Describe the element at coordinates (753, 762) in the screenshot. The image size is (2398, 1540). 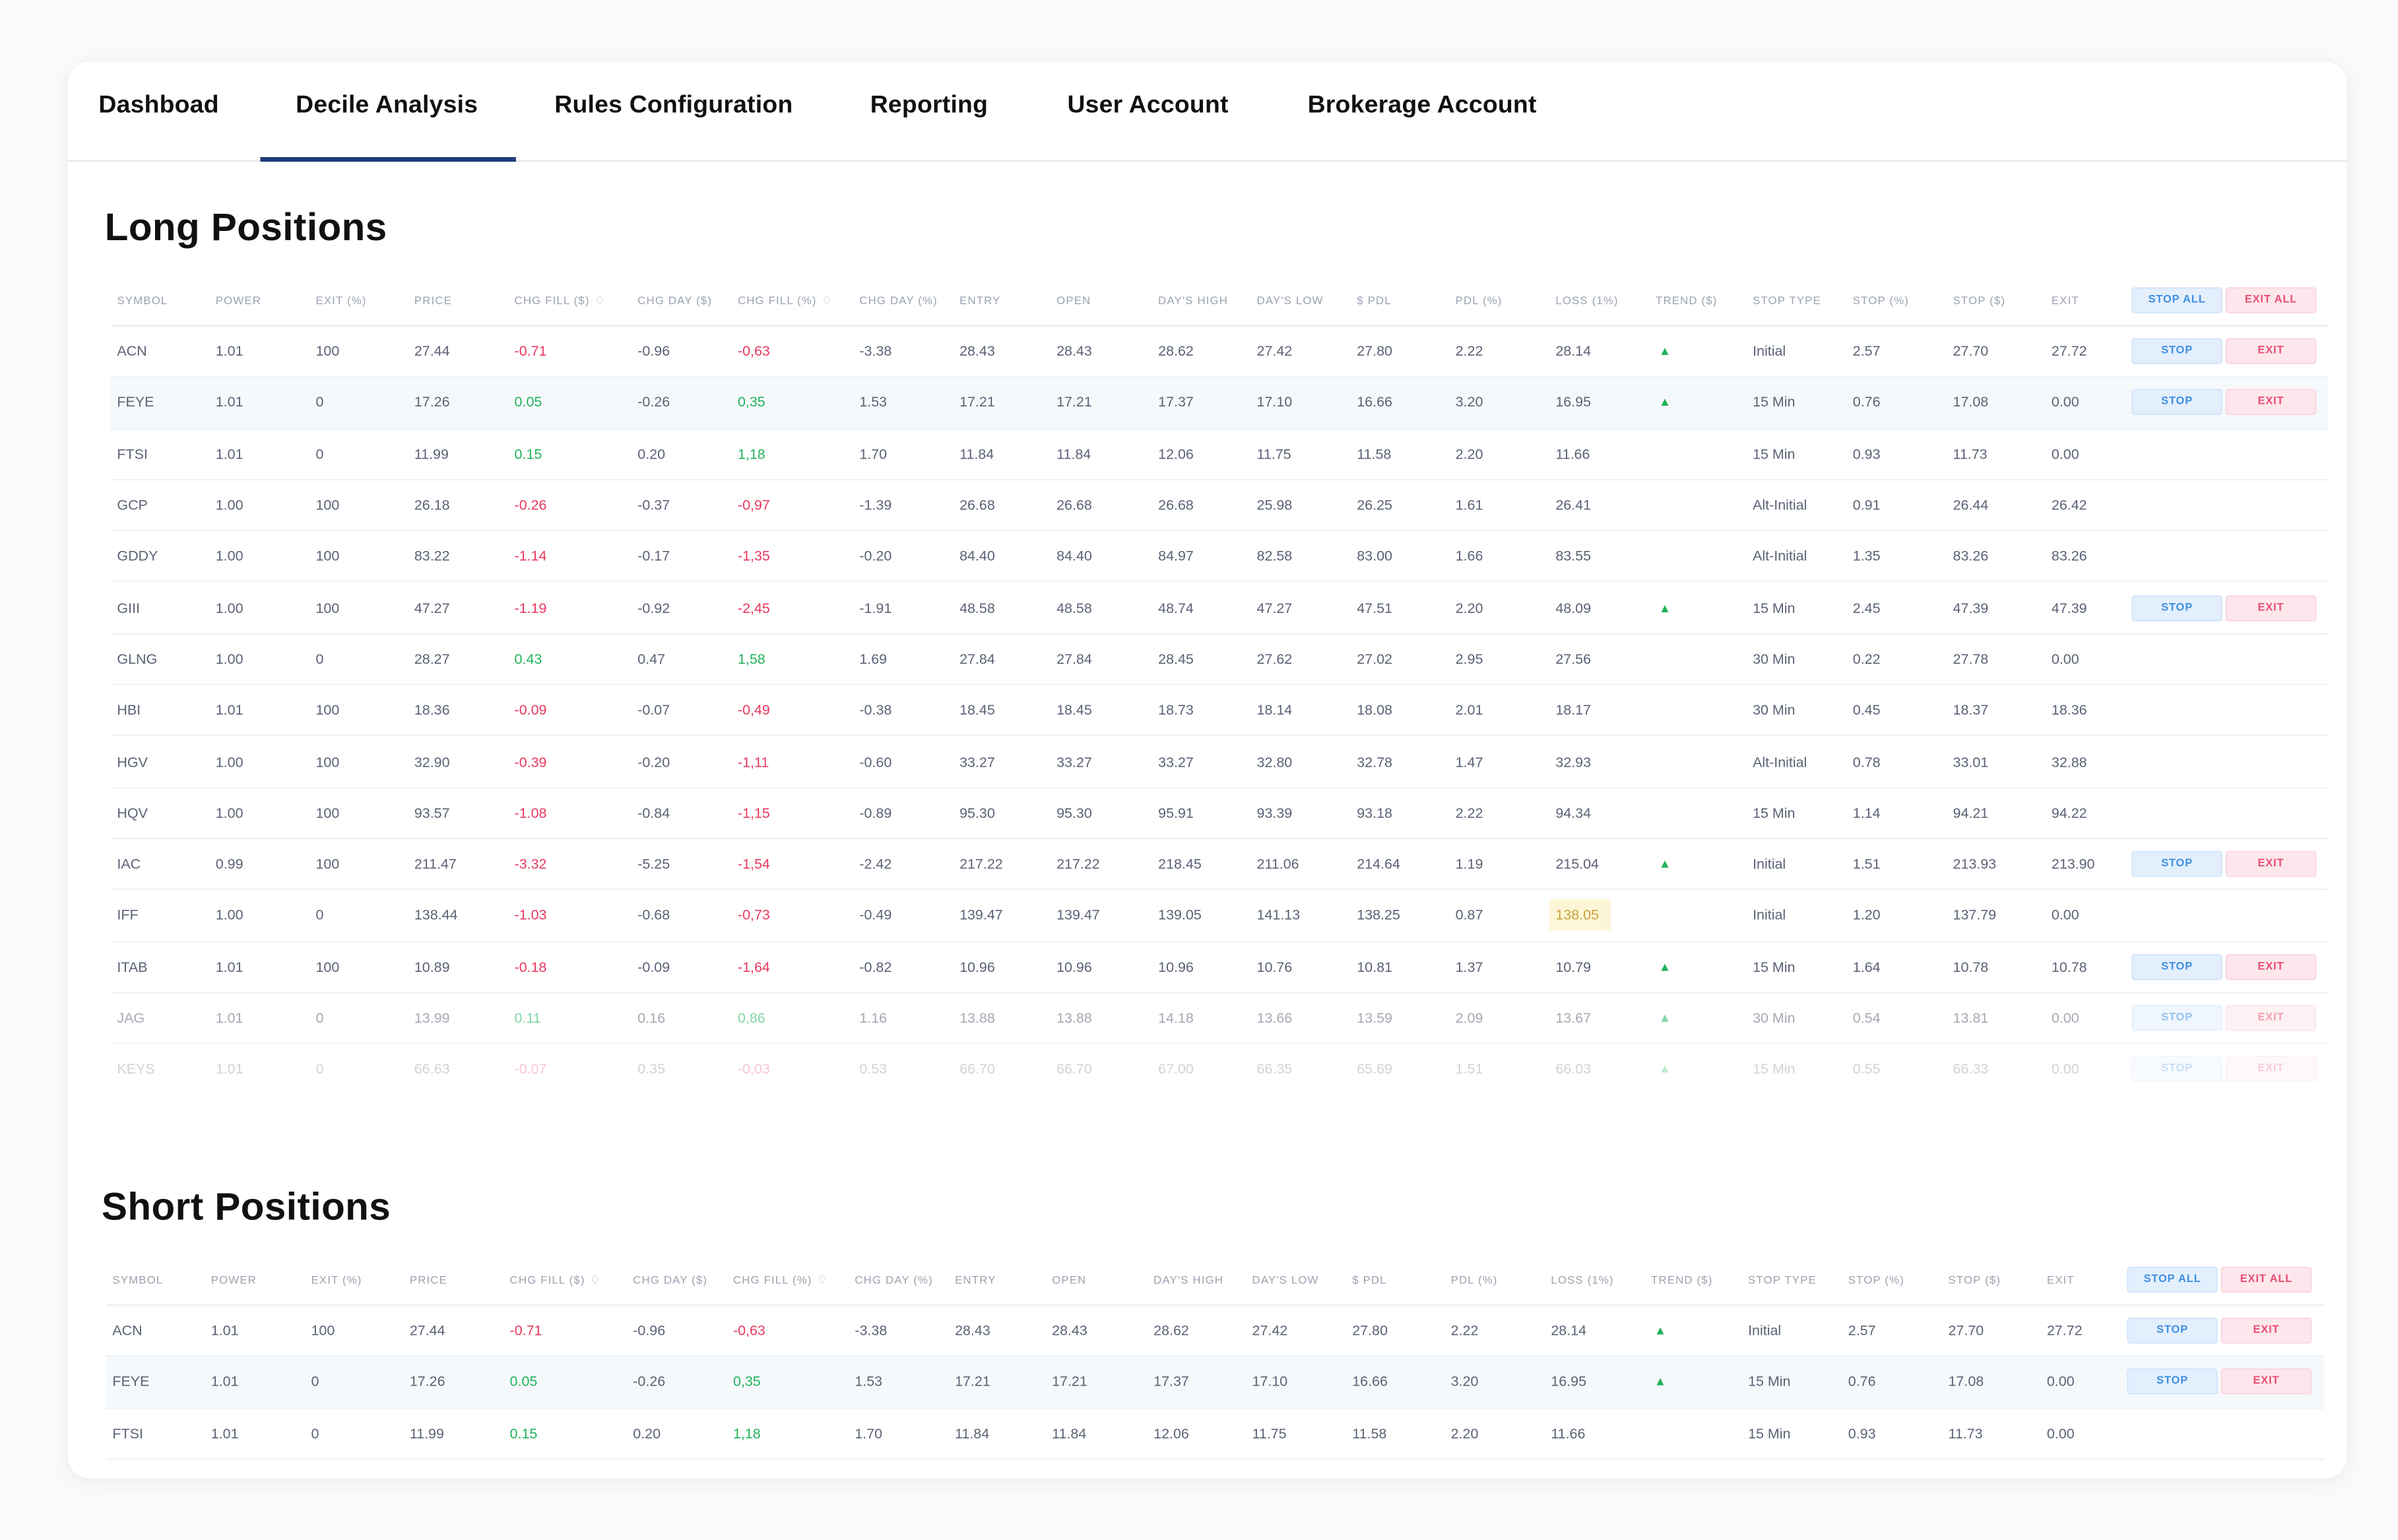
I see `cell-chg-fill-pct: -1,11` at that location.